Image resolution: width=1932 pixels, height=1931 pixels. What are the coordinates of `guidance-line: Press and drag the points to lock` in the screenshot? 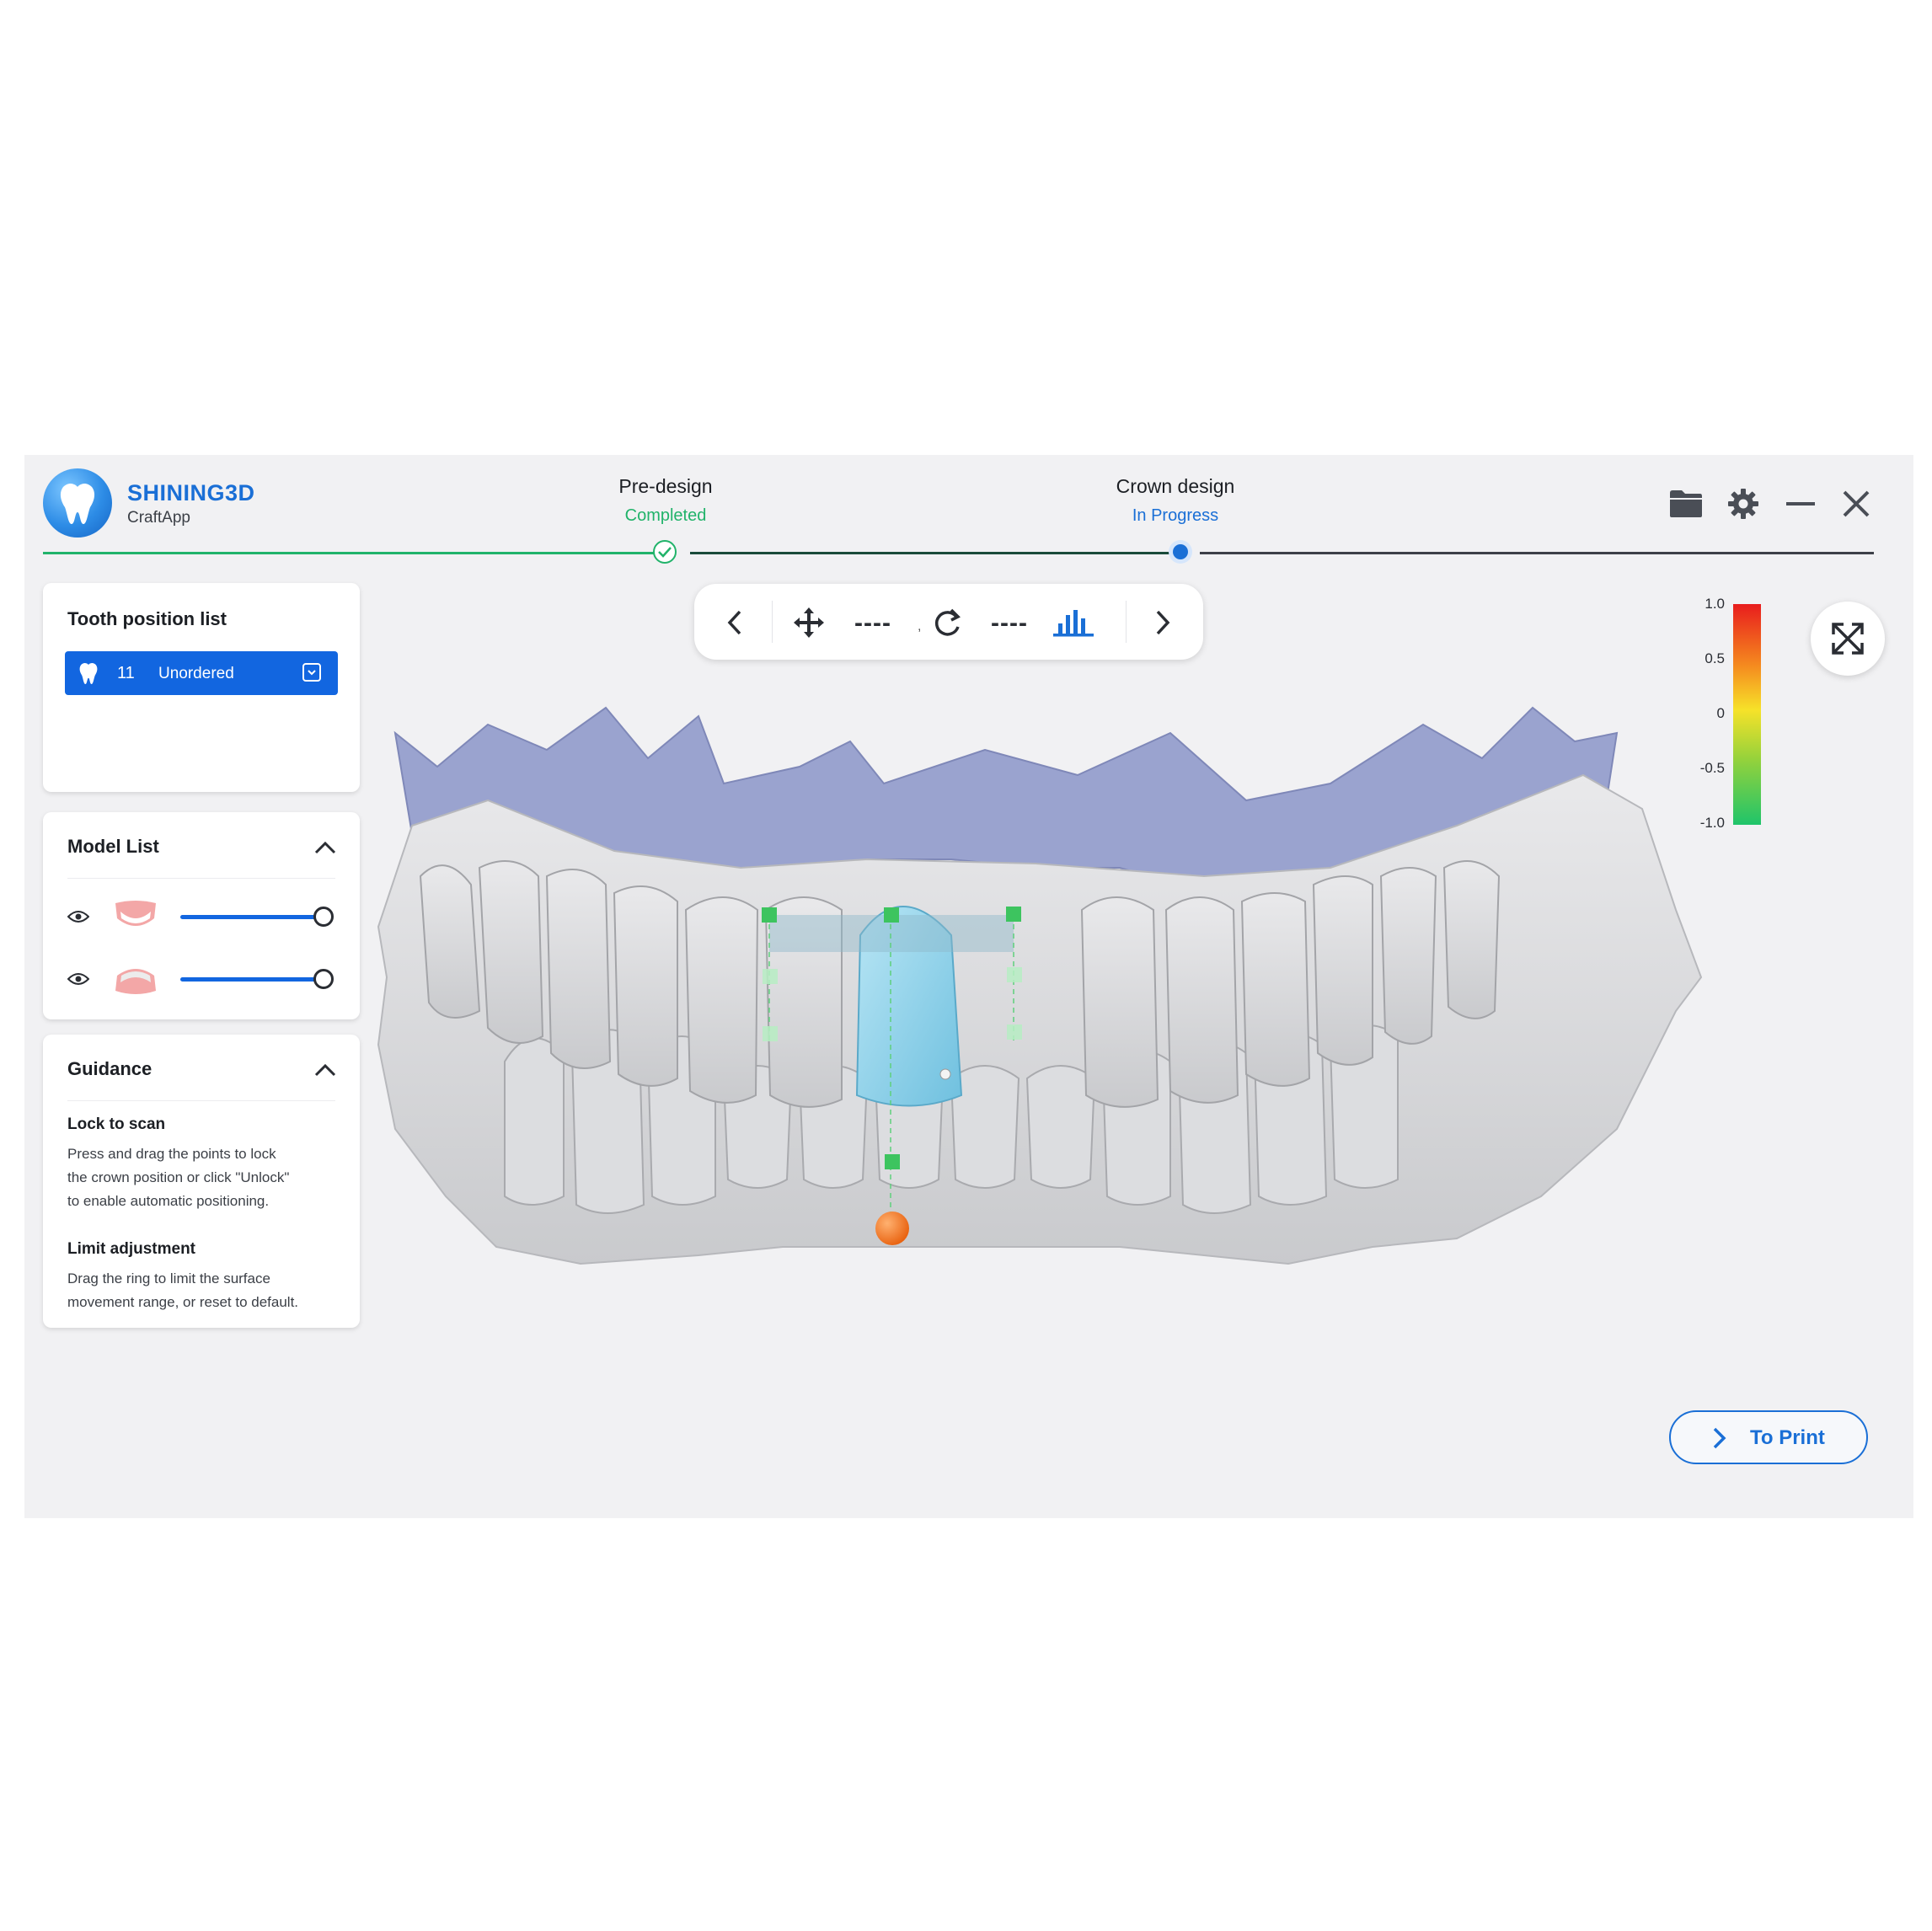 It's located at (171, 1154).